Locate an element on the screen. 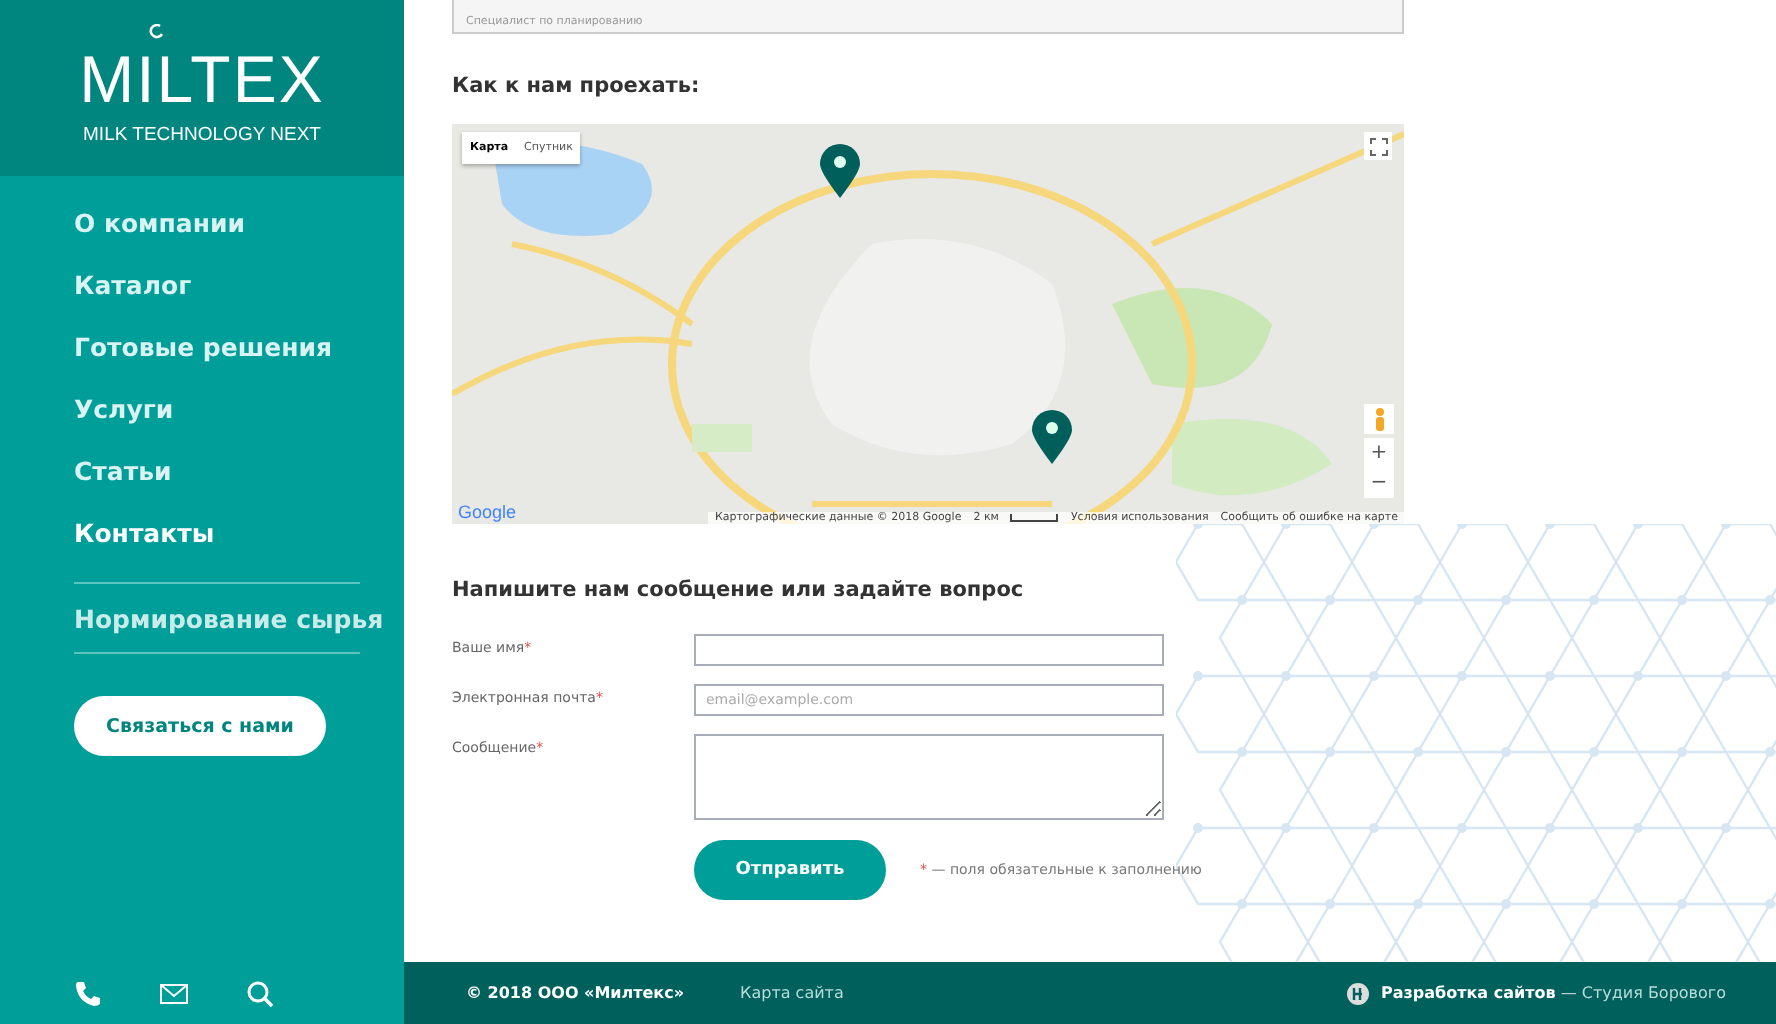 The height and width of the screenshot is (1024, 1776). input-field is located at coordinates (929, 650).